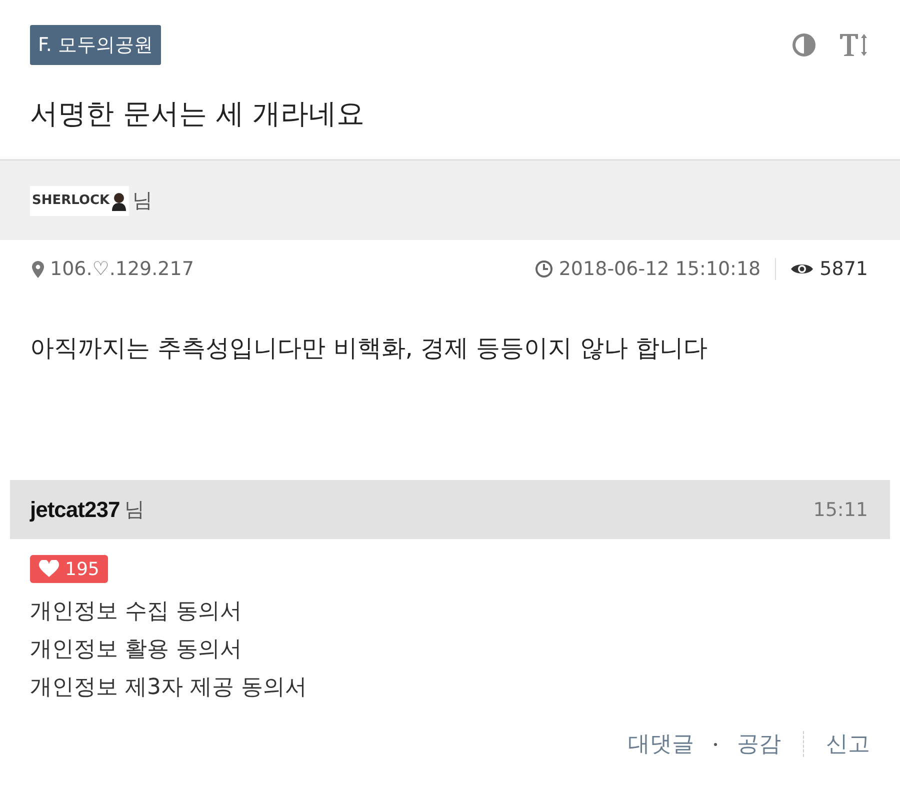  Describe the element at coordinates (136, 650) in the screenshot. I see `comment-line: 개인정보 활용 동의서` at that location.